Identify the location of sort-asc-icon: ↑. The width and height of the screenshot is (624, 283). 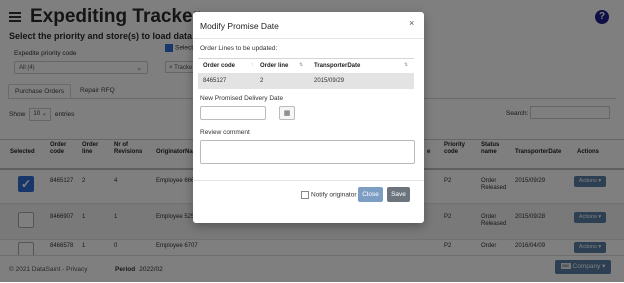
(252, 65).